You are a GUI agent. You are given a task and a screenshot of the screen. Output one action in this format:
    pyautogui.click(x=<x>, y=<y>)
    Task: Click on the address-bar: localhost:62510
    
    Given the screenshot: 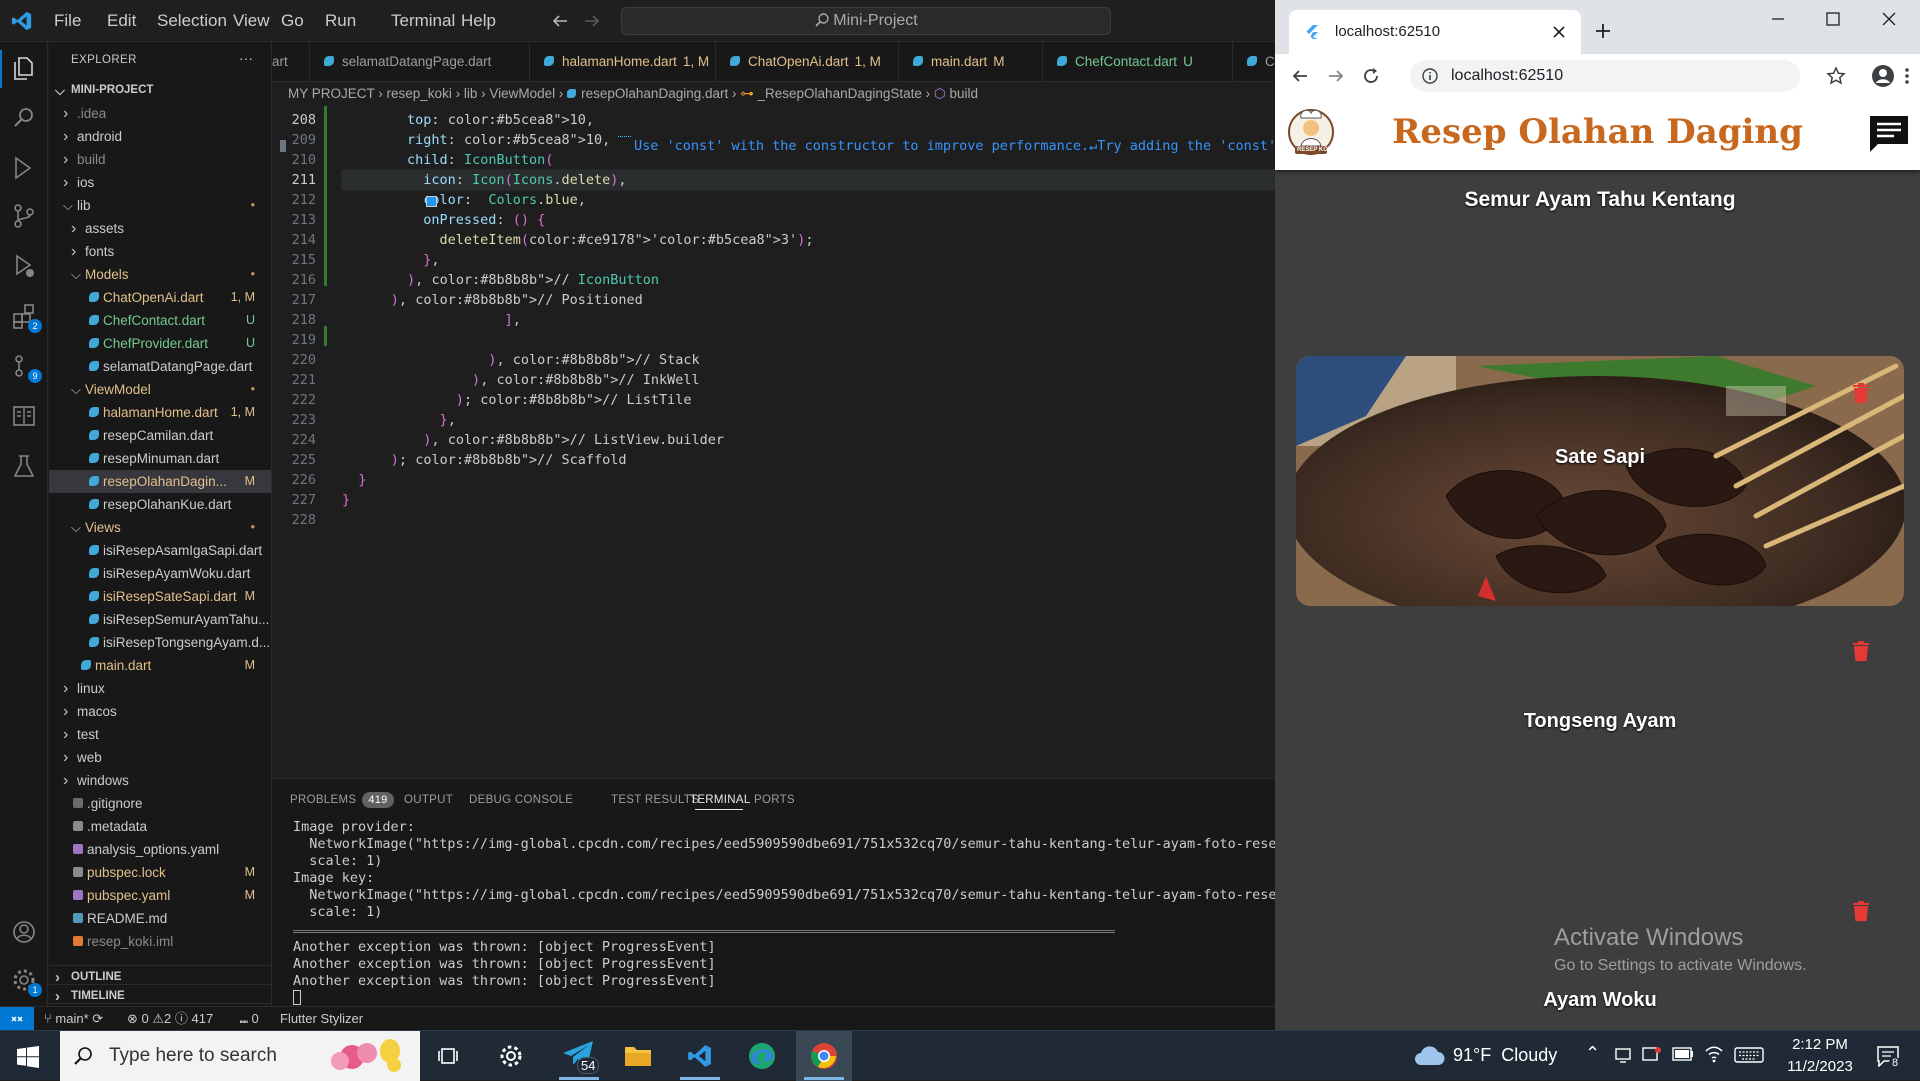 What is the action you would take?
    pyautogui.click(x=1605, y=76)
    